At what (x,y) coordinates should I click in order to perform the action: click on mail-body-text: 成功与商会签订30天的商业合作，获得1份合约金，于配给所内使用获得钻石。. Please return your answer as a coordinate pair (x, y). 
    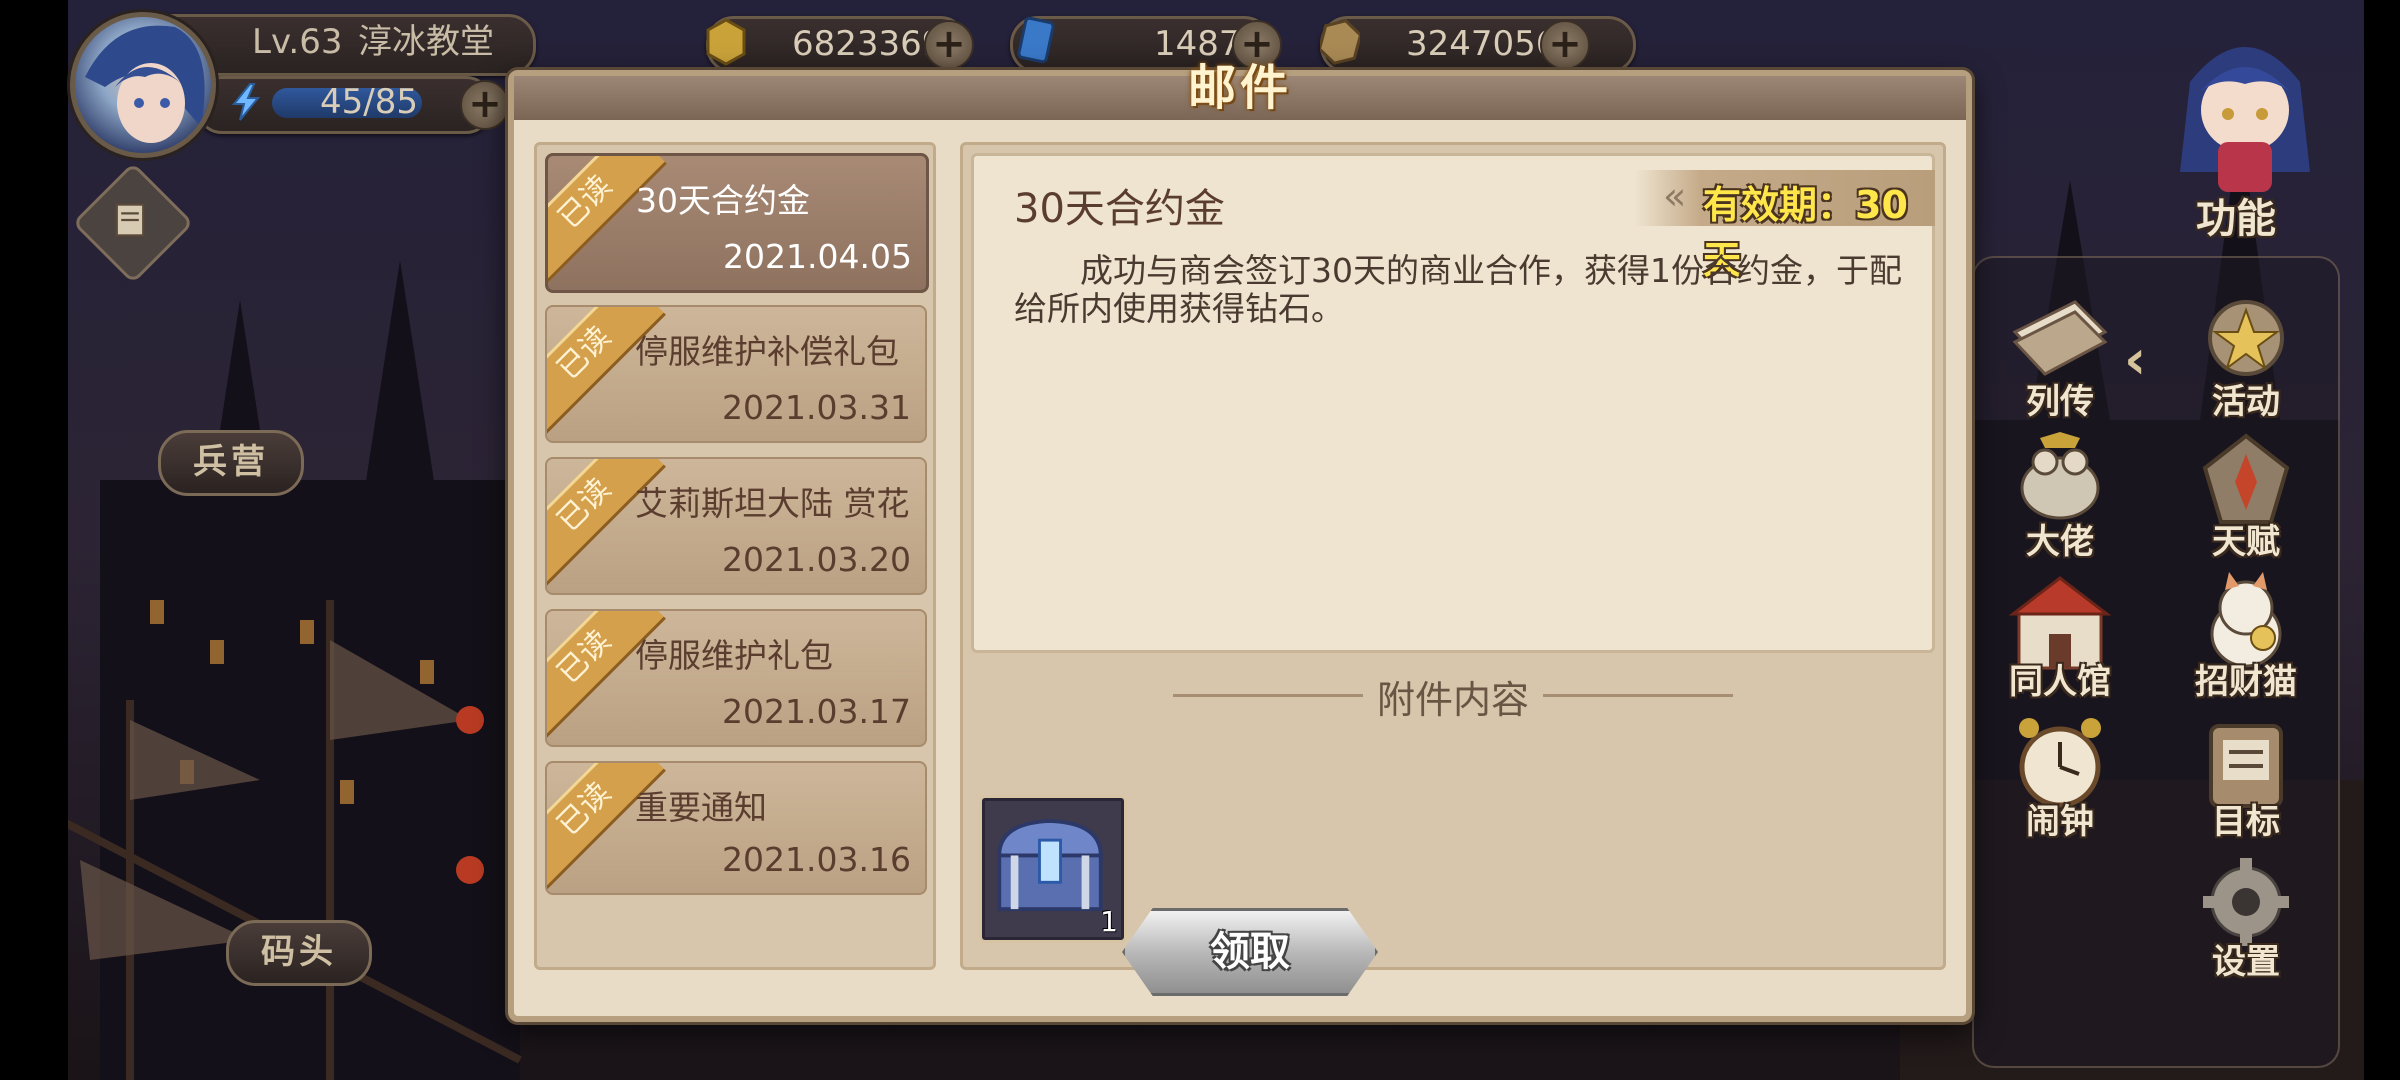
    Looking at the image, I should click on (1458, 289).